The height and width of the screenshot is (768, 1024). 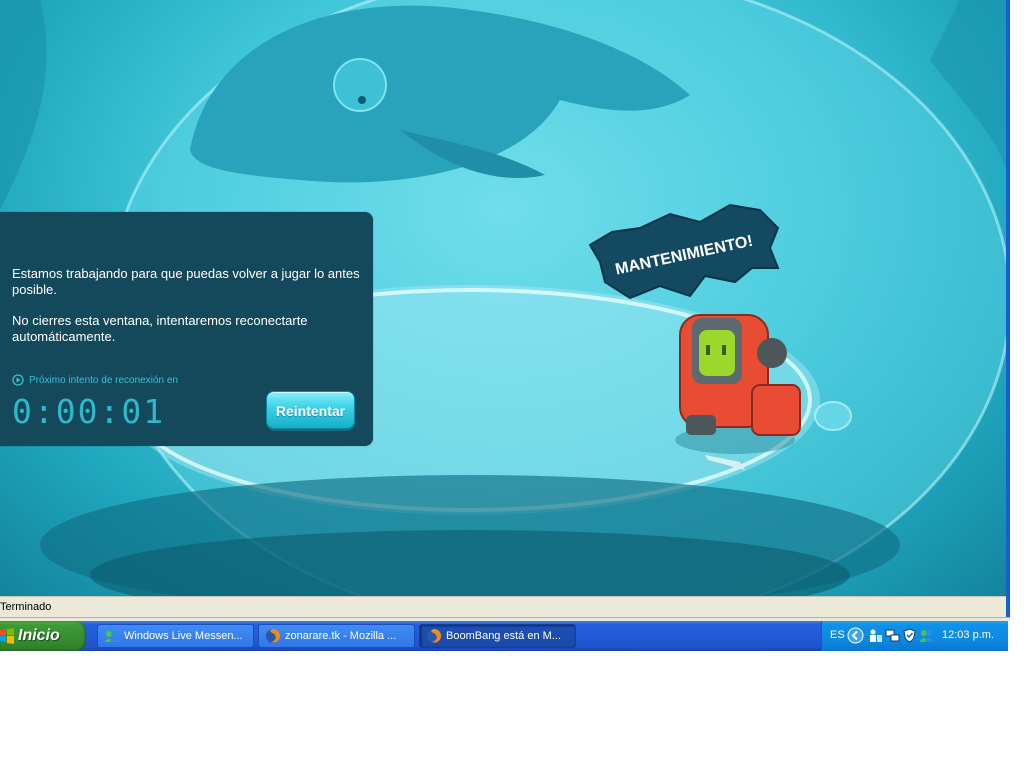 I want to click on security-shield-icon, so click(x=909, y=635).